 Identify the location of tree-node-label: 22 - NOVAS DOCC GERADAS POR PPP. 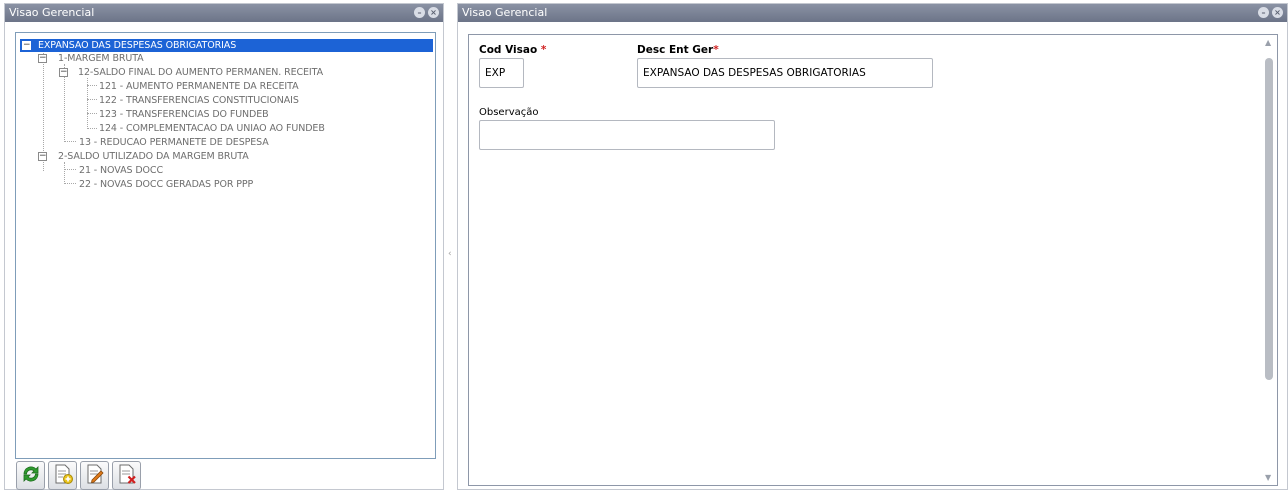
(166, 184).